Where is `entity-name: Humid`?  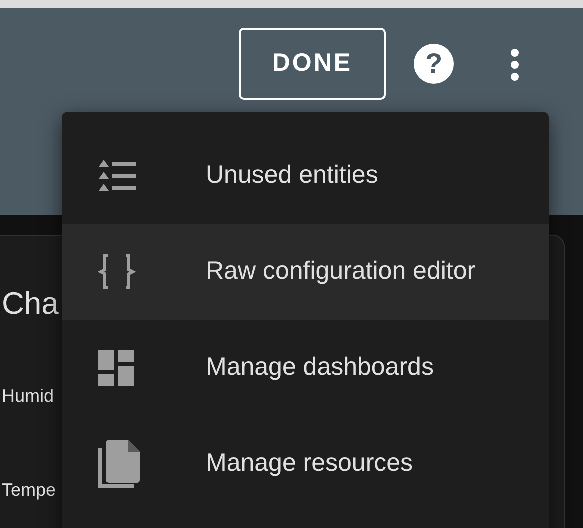
entity-name: Humid is located at coordinates (28, 396).